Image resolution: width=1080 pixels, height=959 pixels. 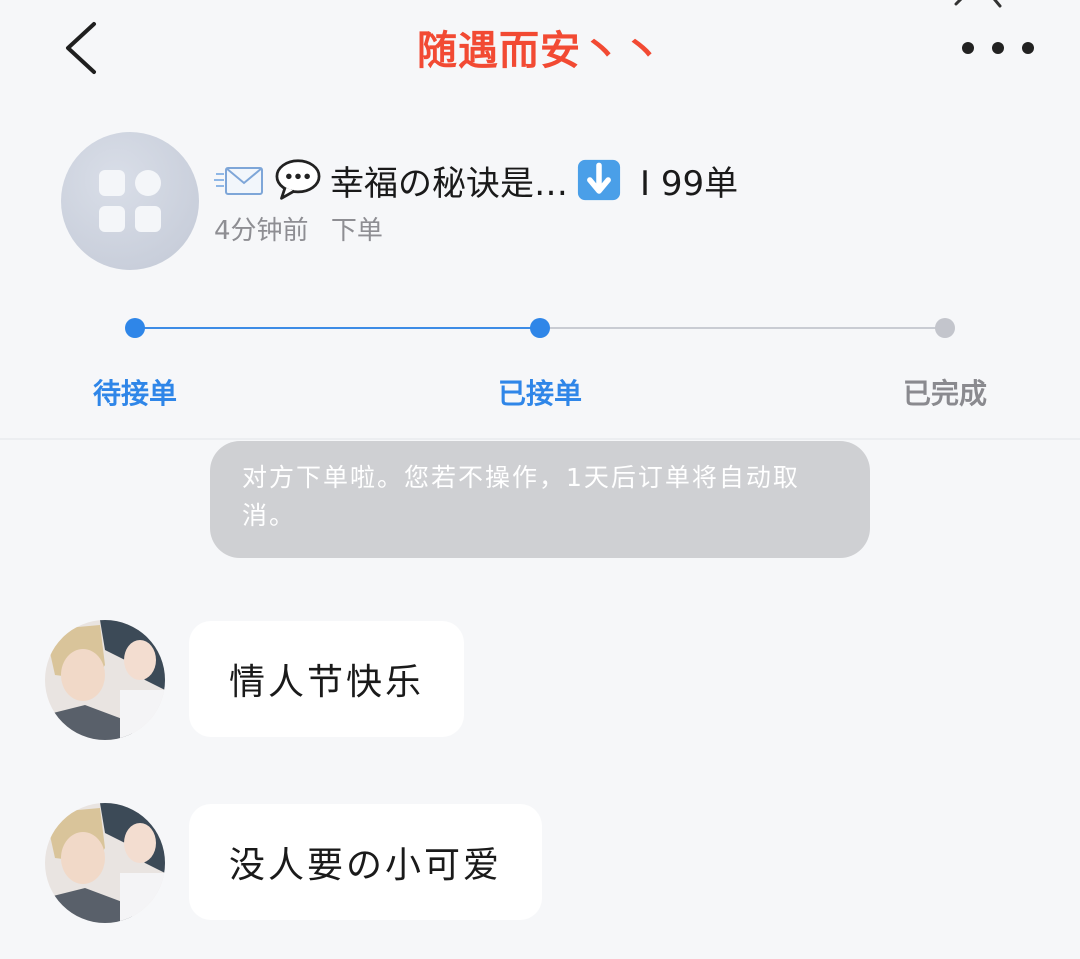 What do you see at coordinates (521, 496) in the screenshot?
I see `system-notice-text: 对方下单啦。您若不操作，1天后订单将自动取消。` at bounding box center [521, 496].